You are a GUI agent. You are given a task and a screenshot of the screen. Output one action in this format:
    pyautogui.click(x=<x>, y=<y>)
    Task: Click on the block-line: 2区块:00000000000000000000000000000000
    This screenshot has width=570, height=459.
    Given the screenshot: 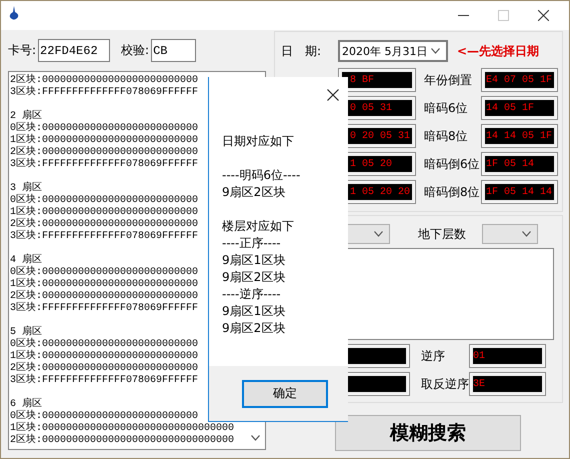 What is the action you would take?
    pyautogui.click(x=122, y=441)
    